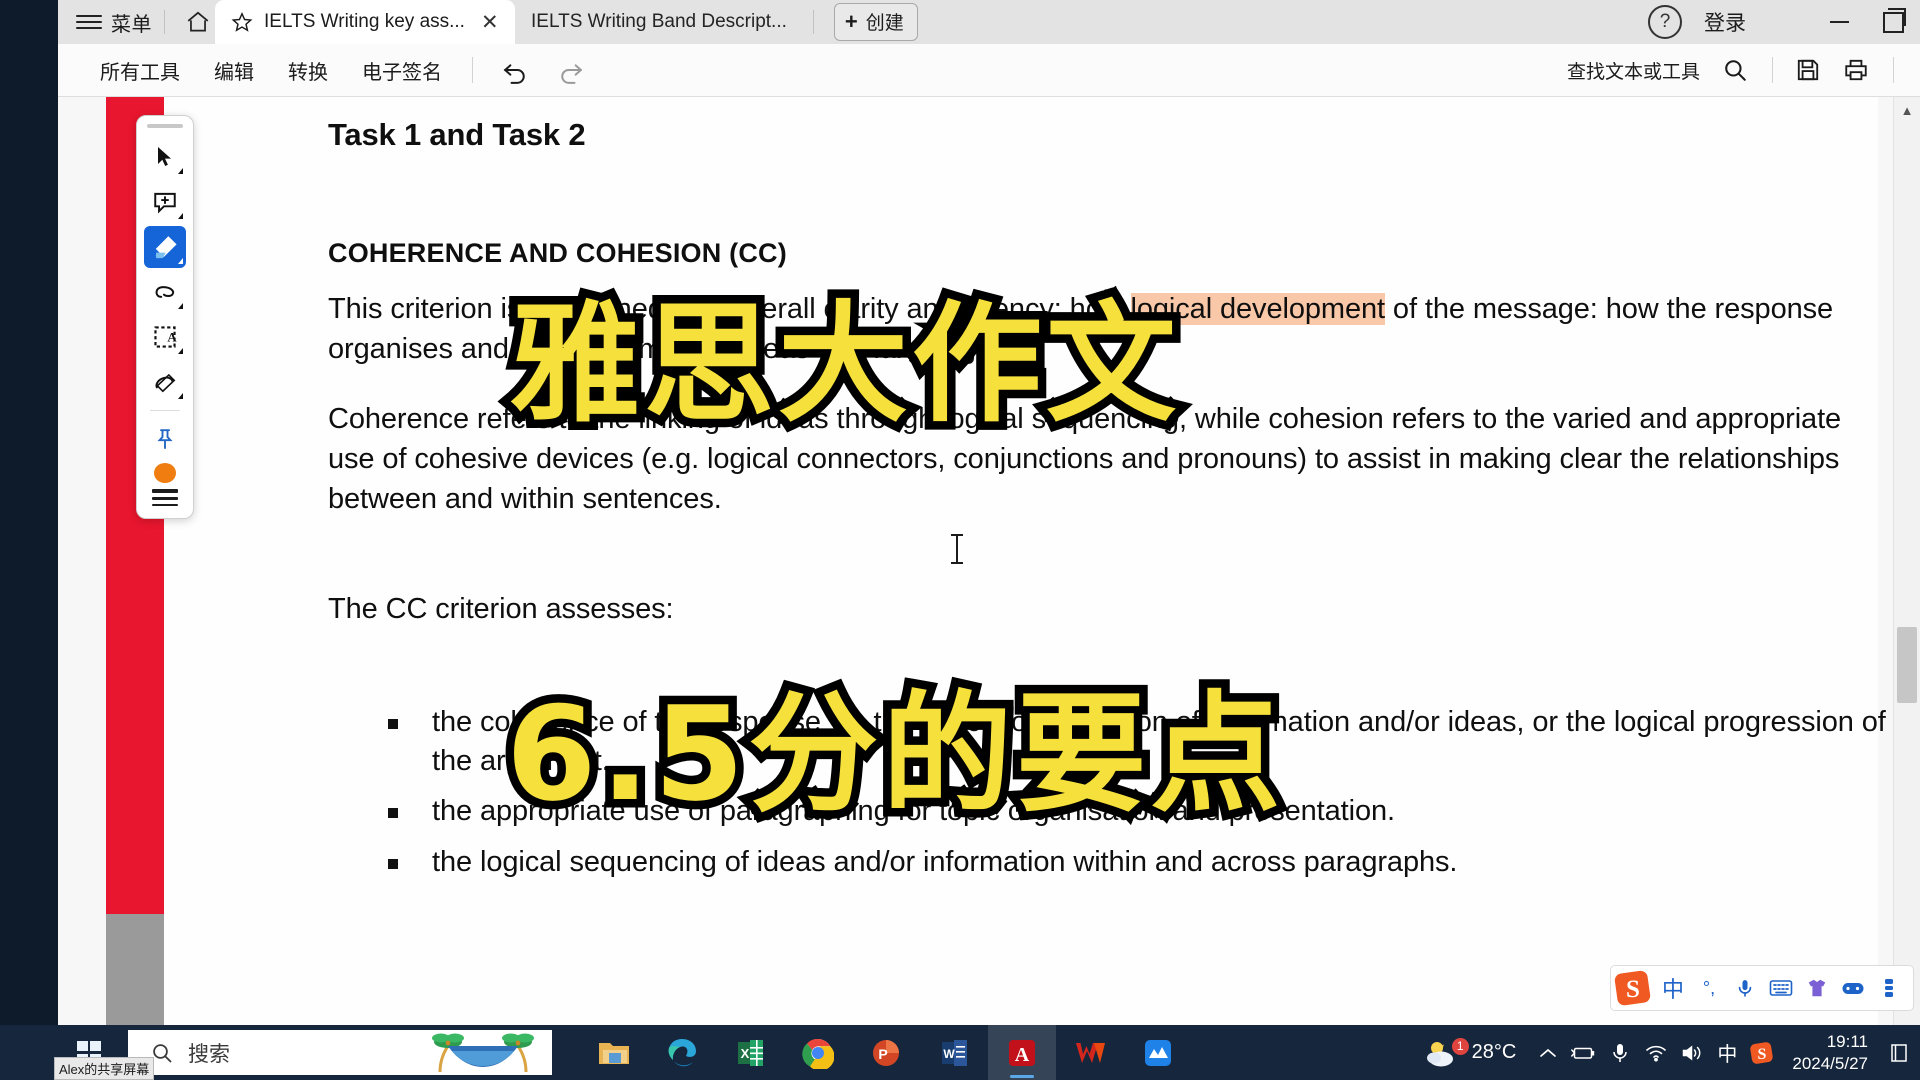  Describe the element at coordinates (1745, 988) in the screenshot. I see `mic-icon` at that location.